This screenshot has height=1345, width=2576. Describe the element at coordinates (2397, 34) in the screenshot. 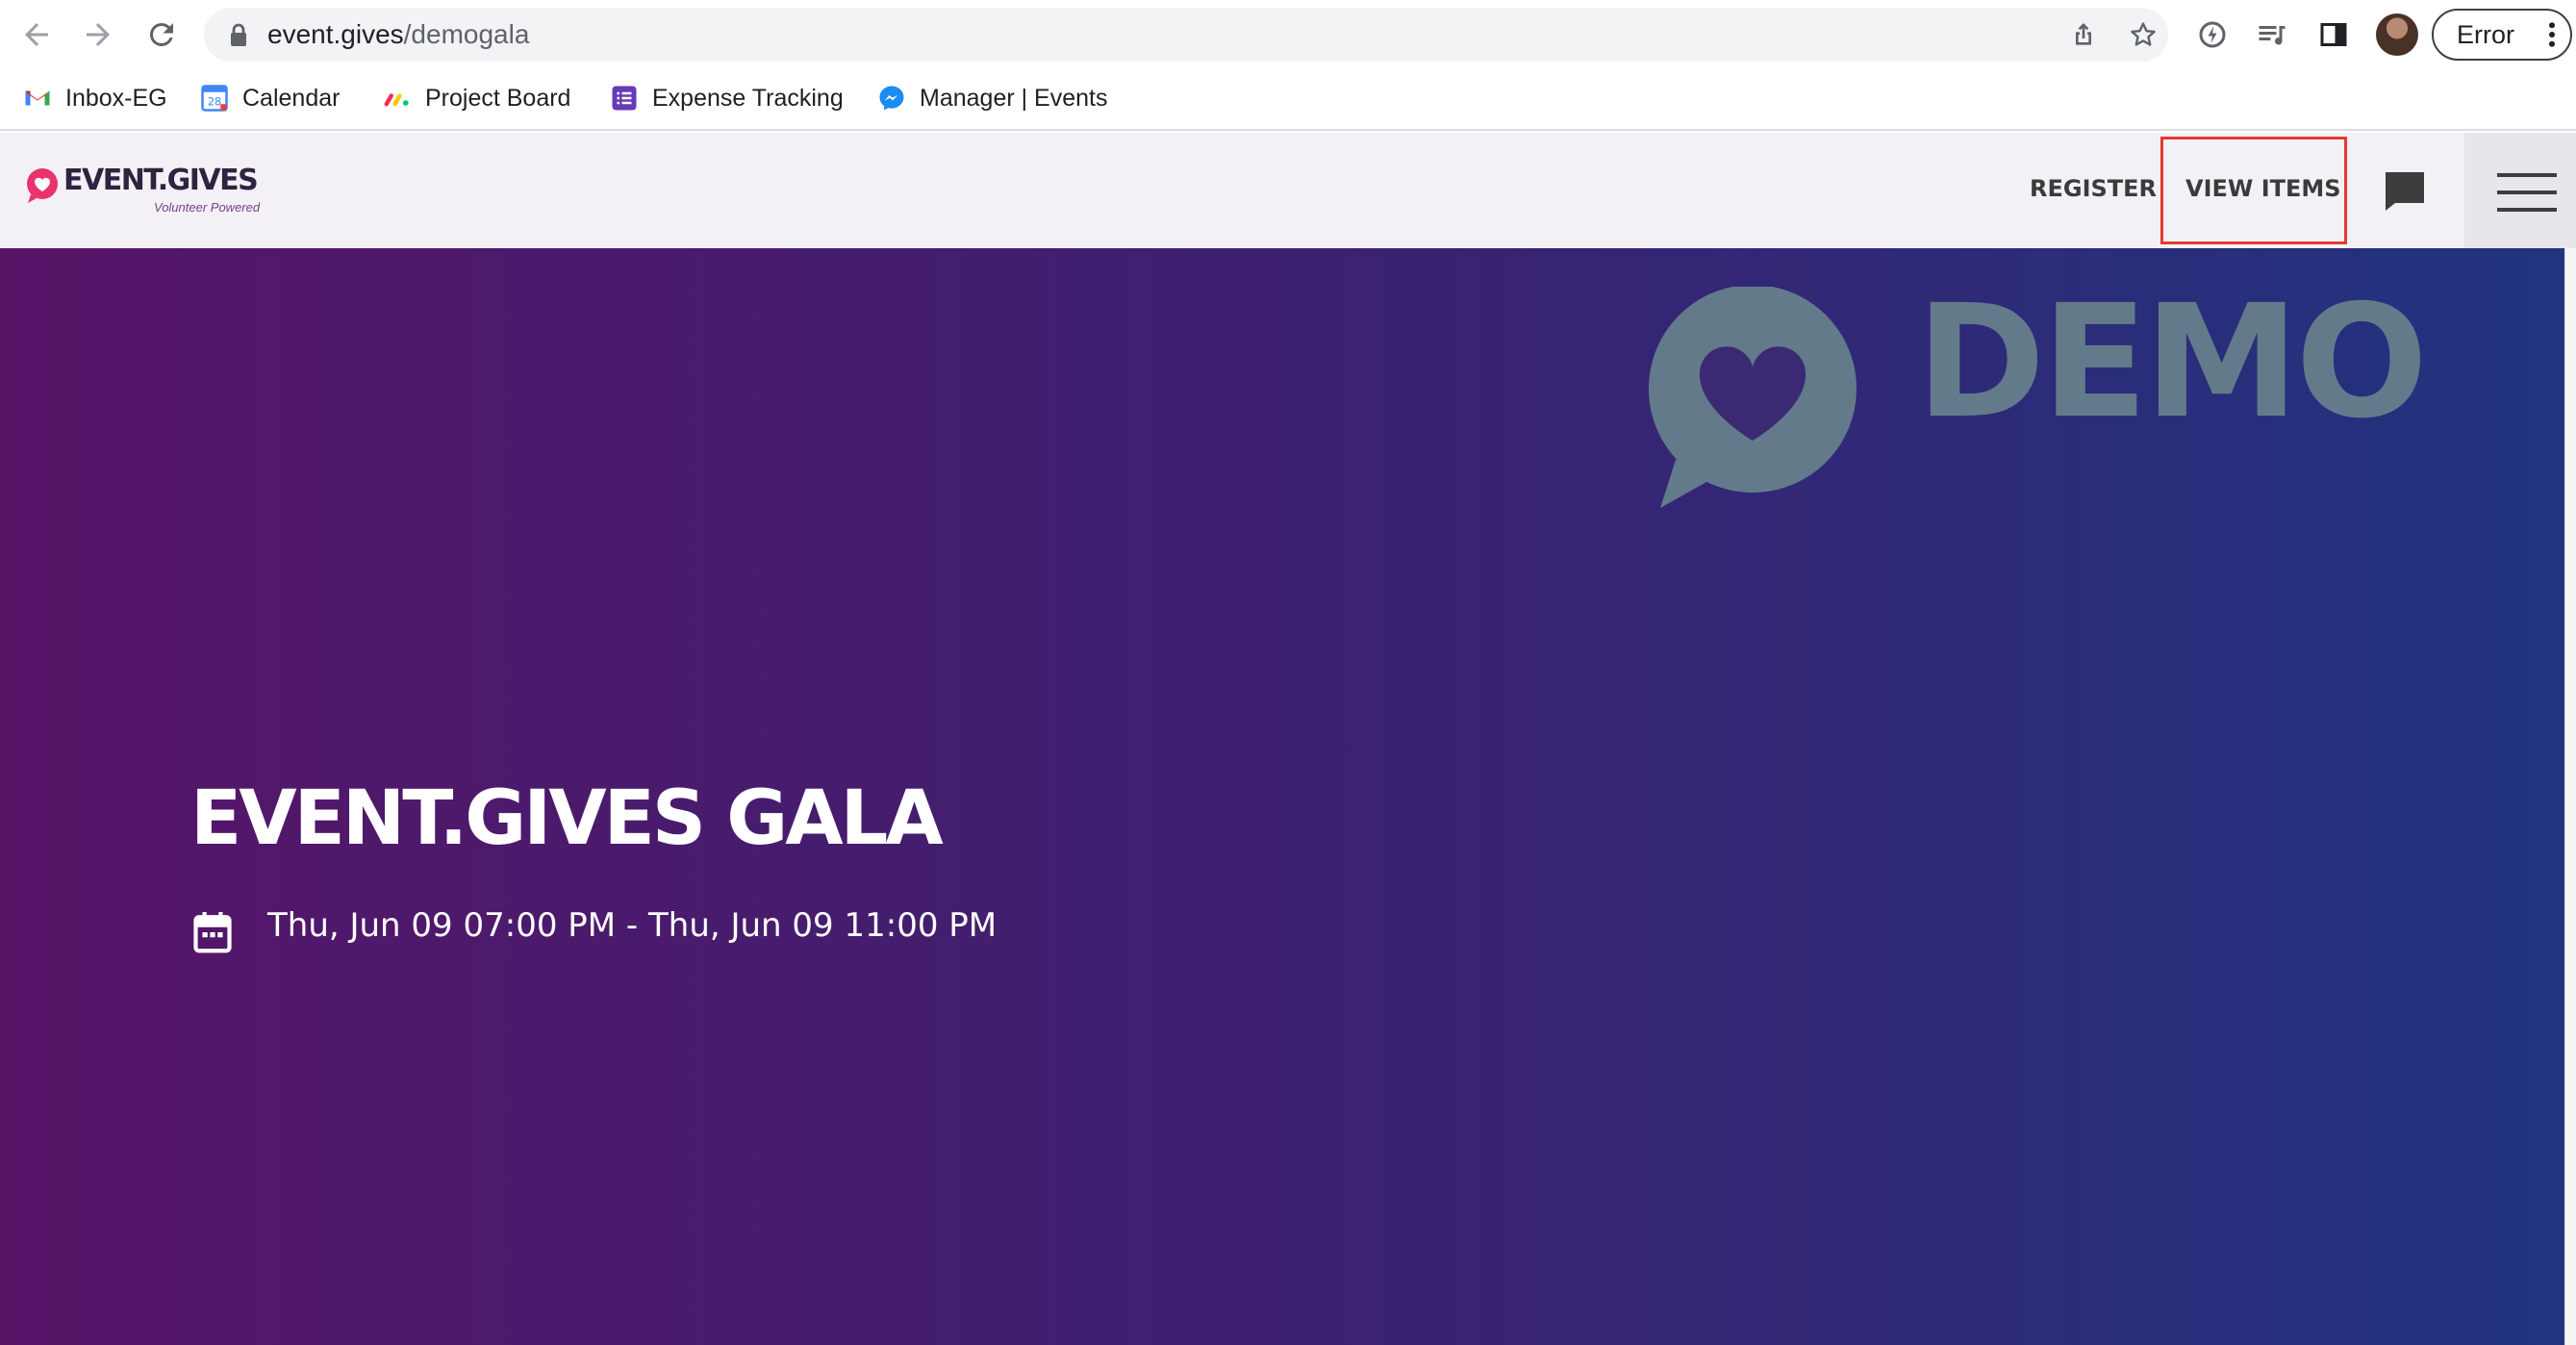

I see `profile-avatar` at that location.